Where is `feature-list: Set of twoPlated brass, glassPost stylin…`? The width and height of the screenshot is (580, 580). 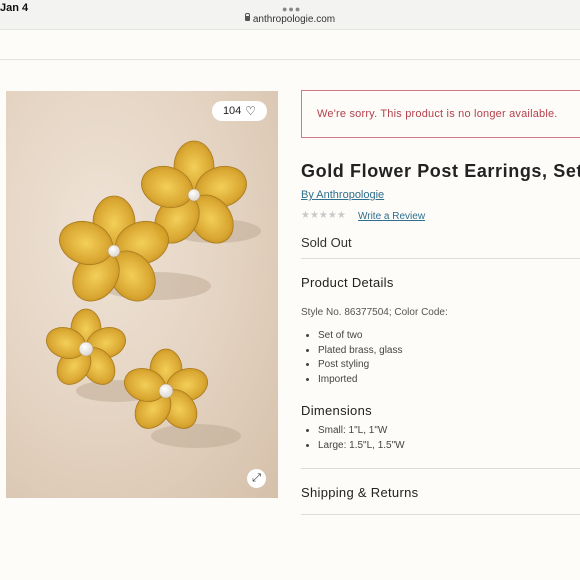
feature-list: Set of twoPlated brass, glassPost stylin… is located at coordinates (360, 358).